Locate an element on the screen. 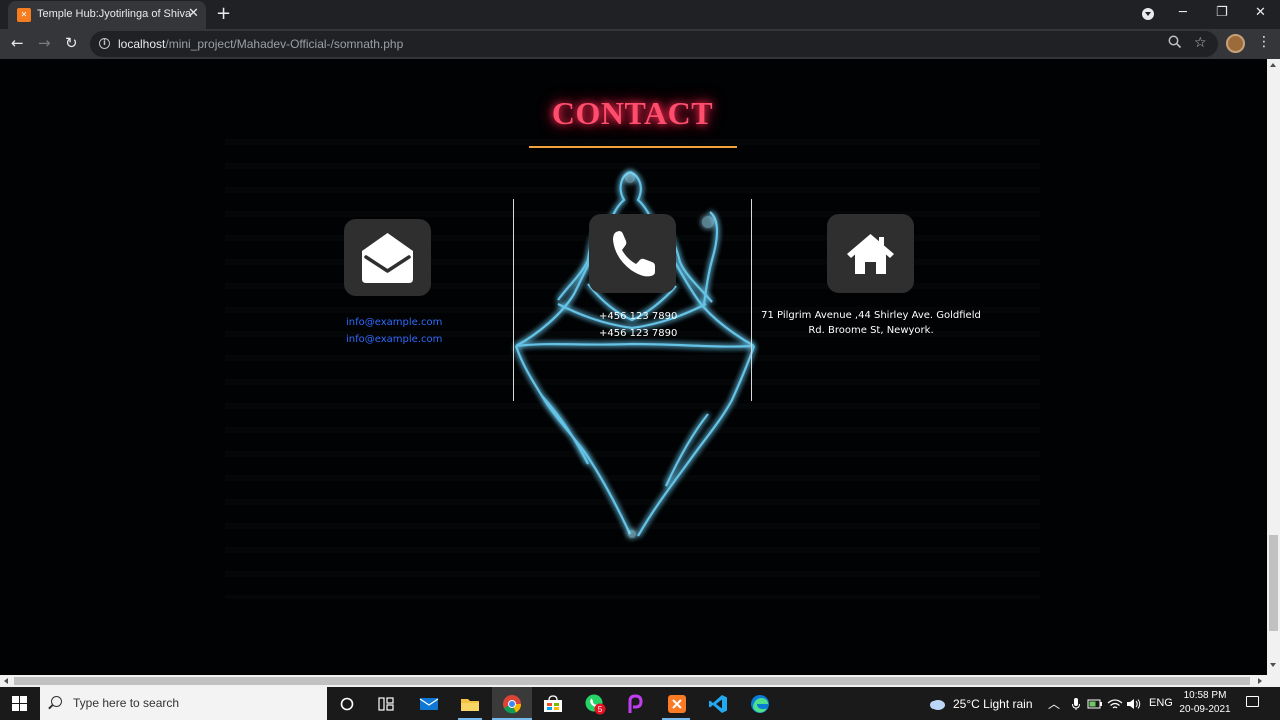 Image resolution: width=1280 pixels, height=720 pixels. search-icon is located at coordinates (56, 701).